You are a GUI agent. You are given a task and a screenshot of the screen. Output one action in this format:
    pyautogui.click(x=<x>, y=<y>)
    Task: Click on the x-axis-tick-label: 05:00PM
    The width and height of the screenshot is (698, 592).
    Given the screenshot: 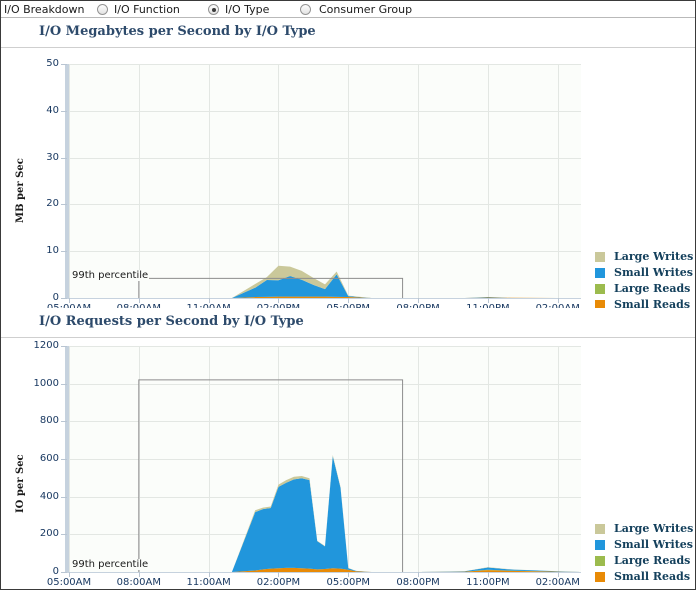 What is the action you would take?
    pyautogui.click(x=348, y=582)
    